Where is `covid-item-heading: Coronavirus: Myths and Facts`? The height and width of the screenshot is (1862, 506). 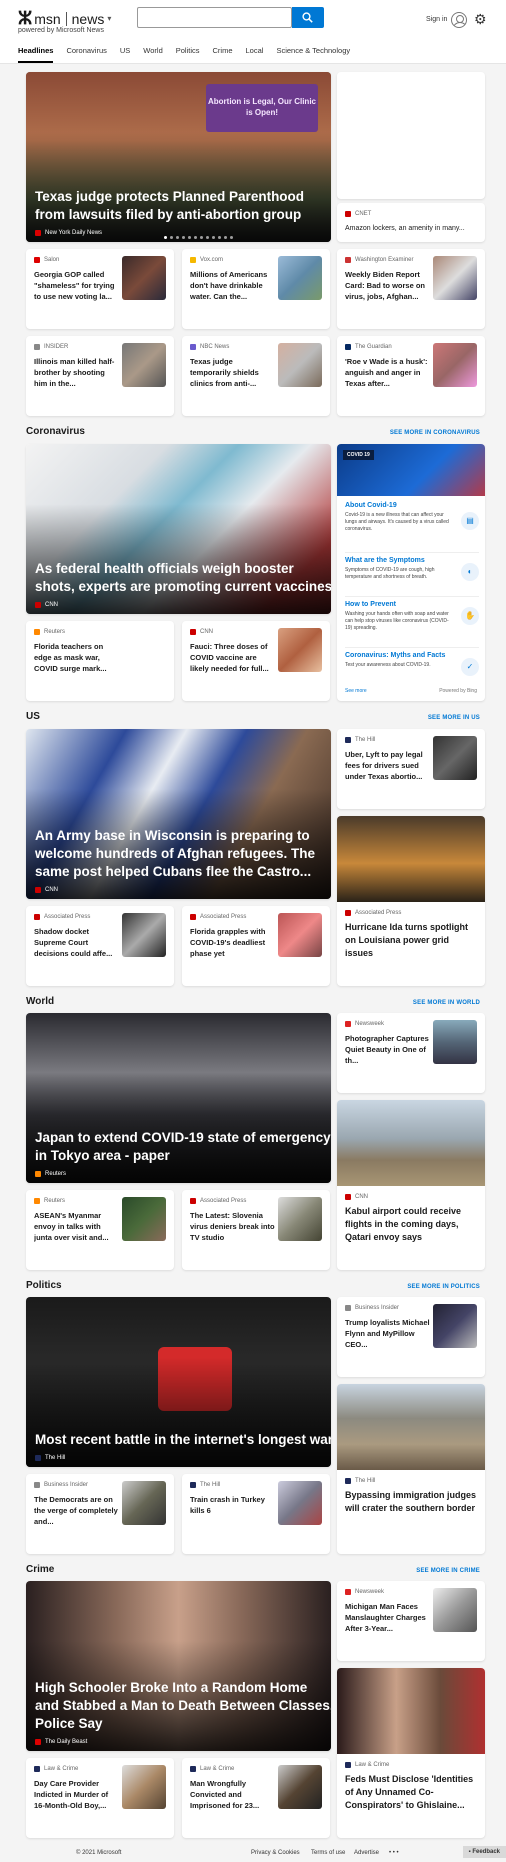
covid-item-heading: Coronavirus: Myths and Facts is located at coordinates (412, 655).